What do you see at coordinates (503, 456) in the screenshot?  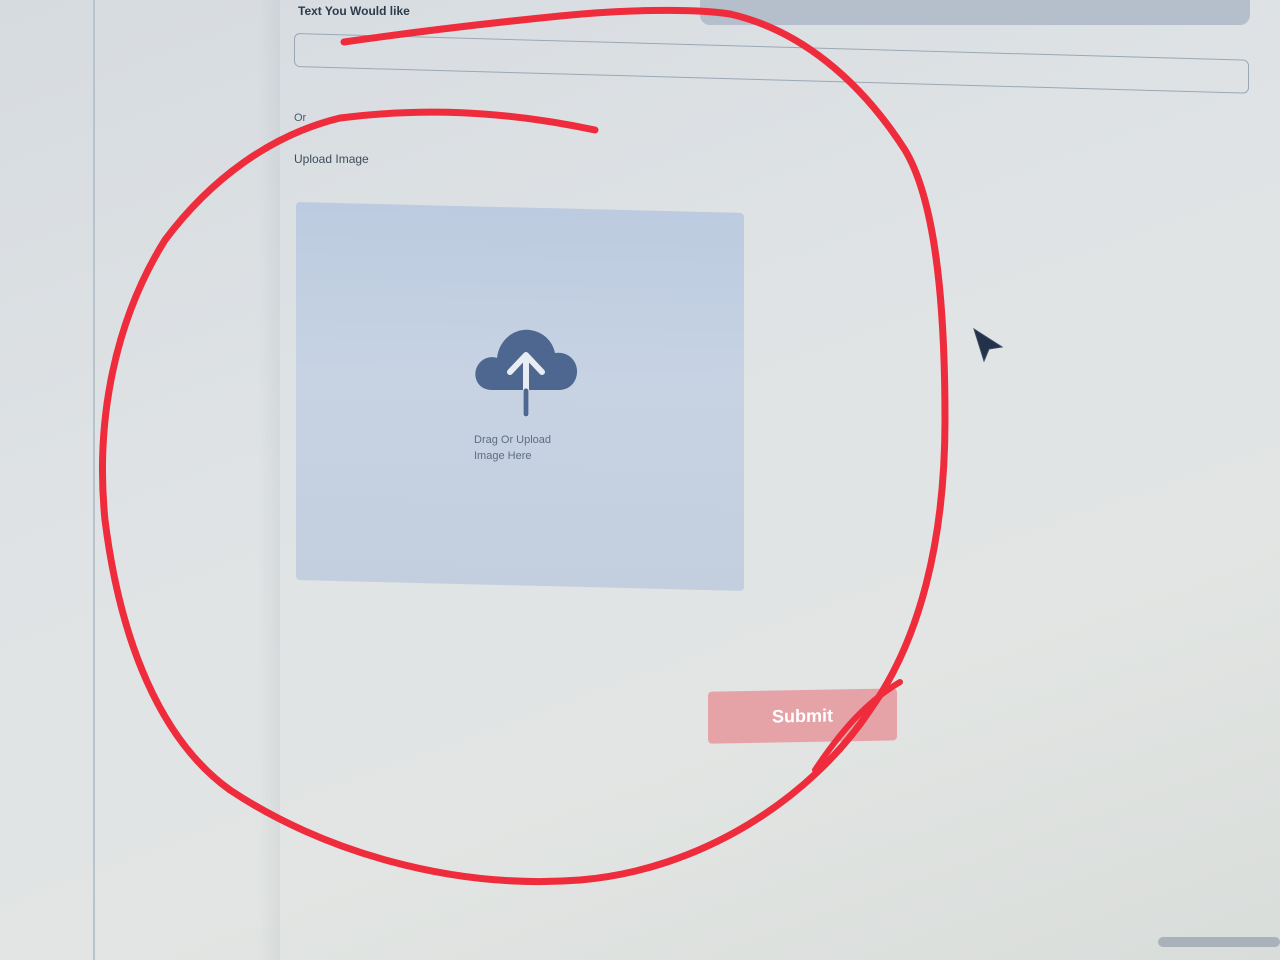 I see `dropzone-text-line2: Image Here` at bounding box center [503, 456].